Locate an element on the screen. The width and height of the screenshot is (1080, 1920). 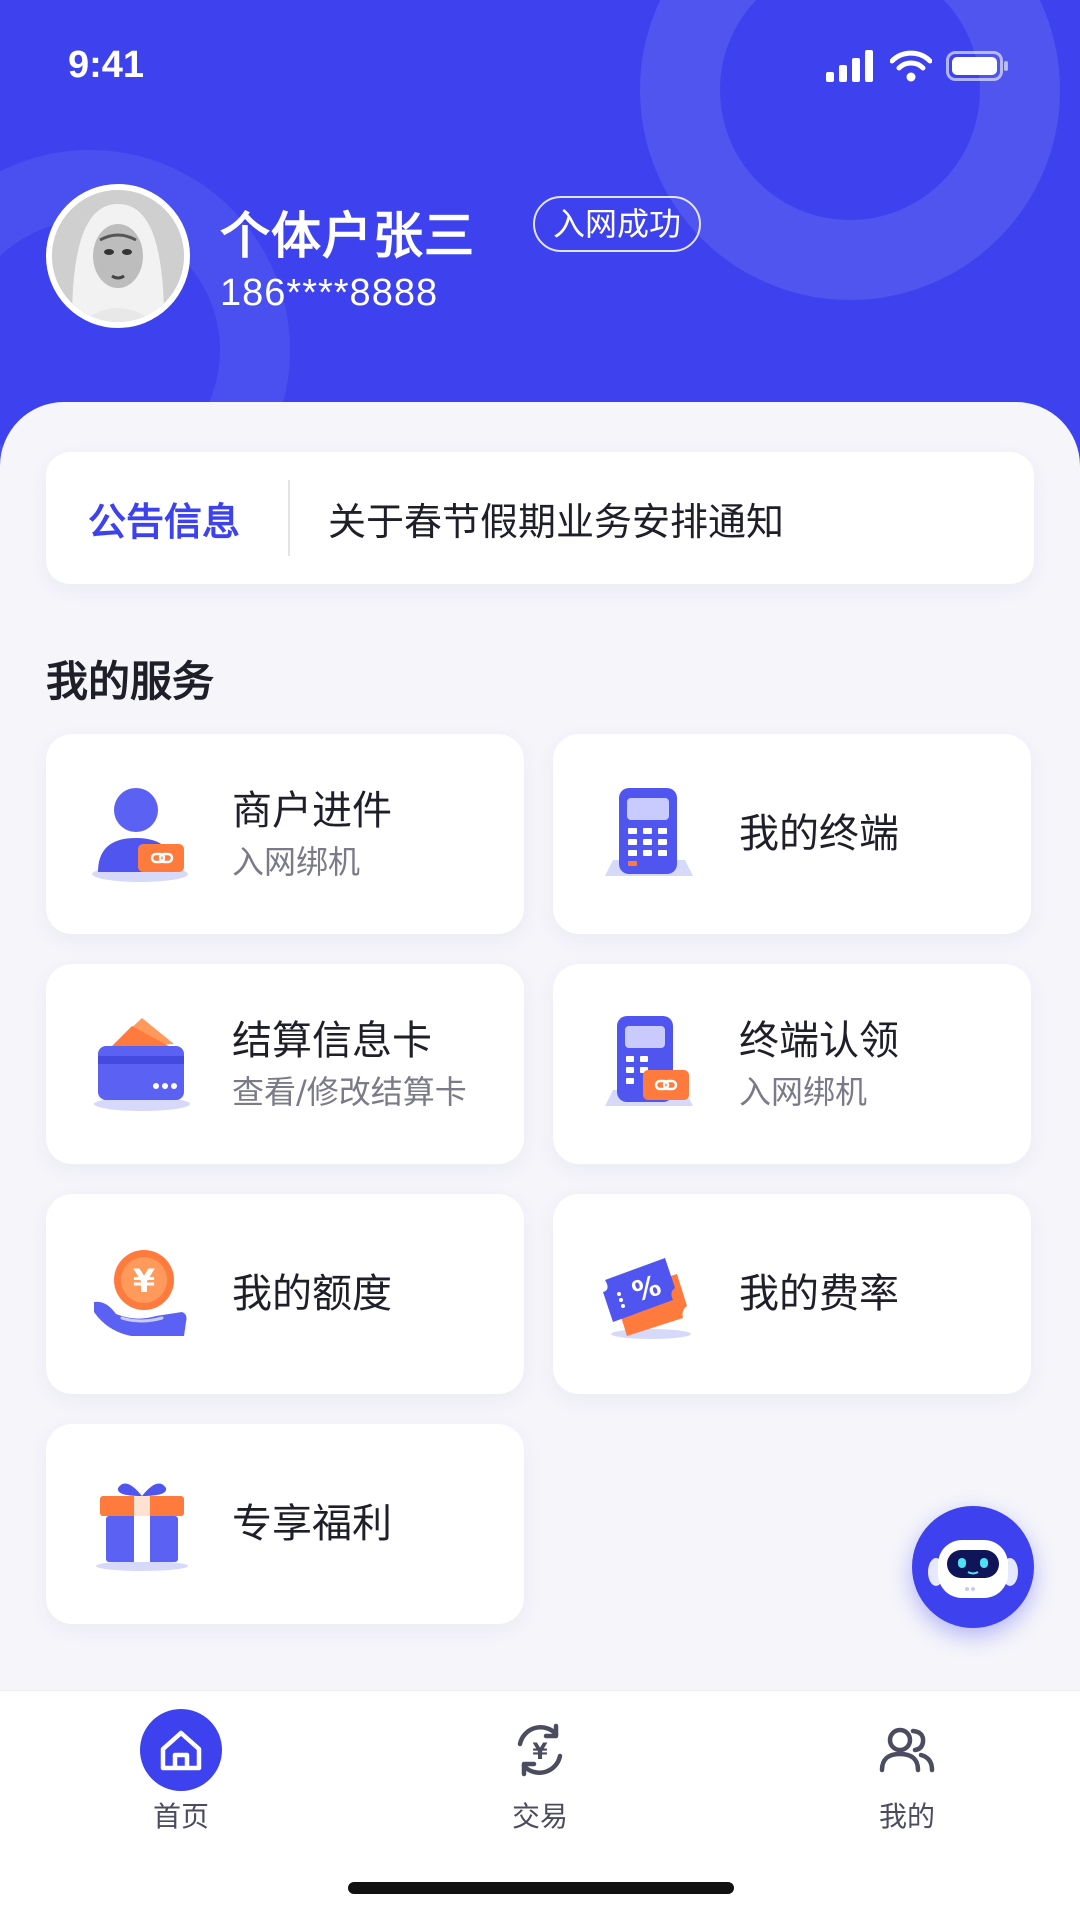
battery-icon is located at coordinates (977, 66).